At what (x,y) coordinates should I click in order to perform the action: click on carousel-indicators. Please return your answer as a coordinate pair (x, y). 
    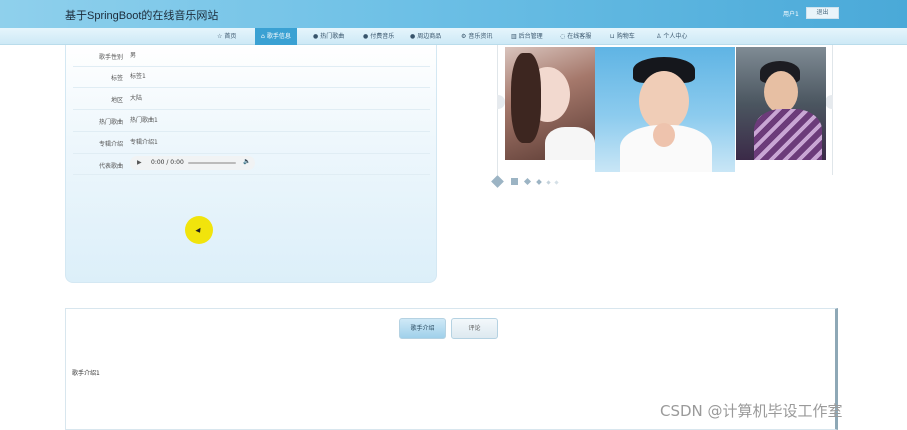
    Looking at the image, I should click on (534, 181).